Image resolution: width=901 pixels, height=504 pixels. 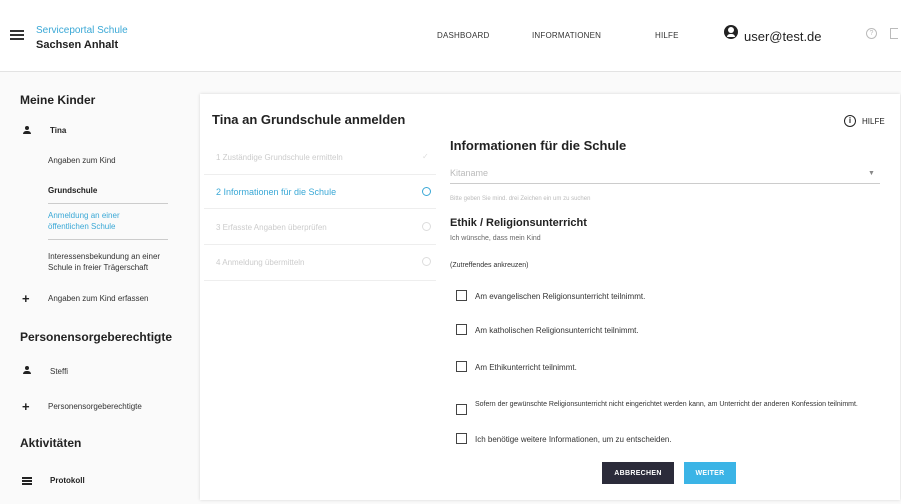 I want to click on heading-aktivitaeten: Aktivitäten, so click(x=51, y=443).